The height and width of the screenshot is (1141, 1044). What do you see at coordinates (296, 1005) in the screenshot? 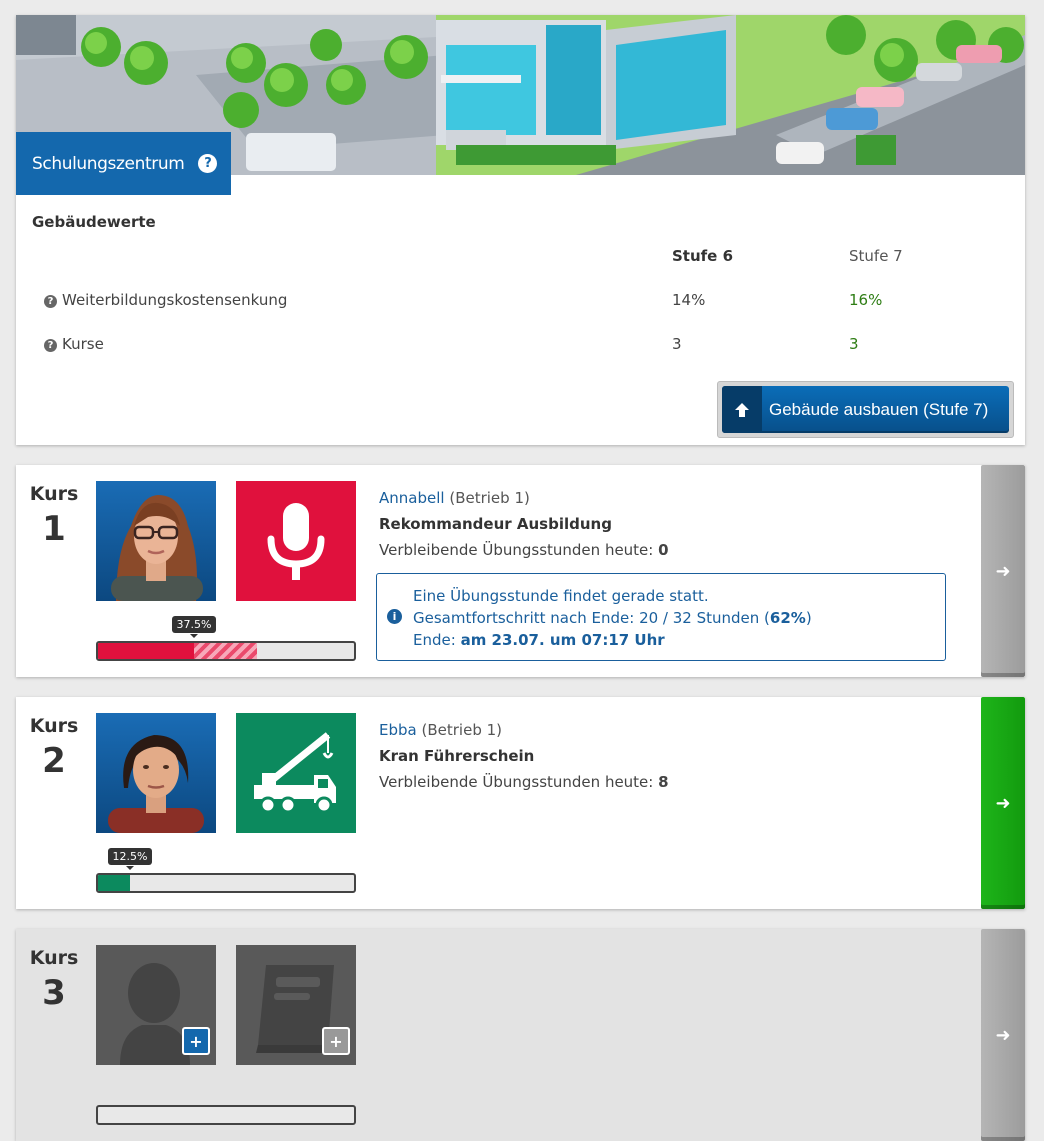
I see `add-course-slot: +` at bounding box center [296, 1005].